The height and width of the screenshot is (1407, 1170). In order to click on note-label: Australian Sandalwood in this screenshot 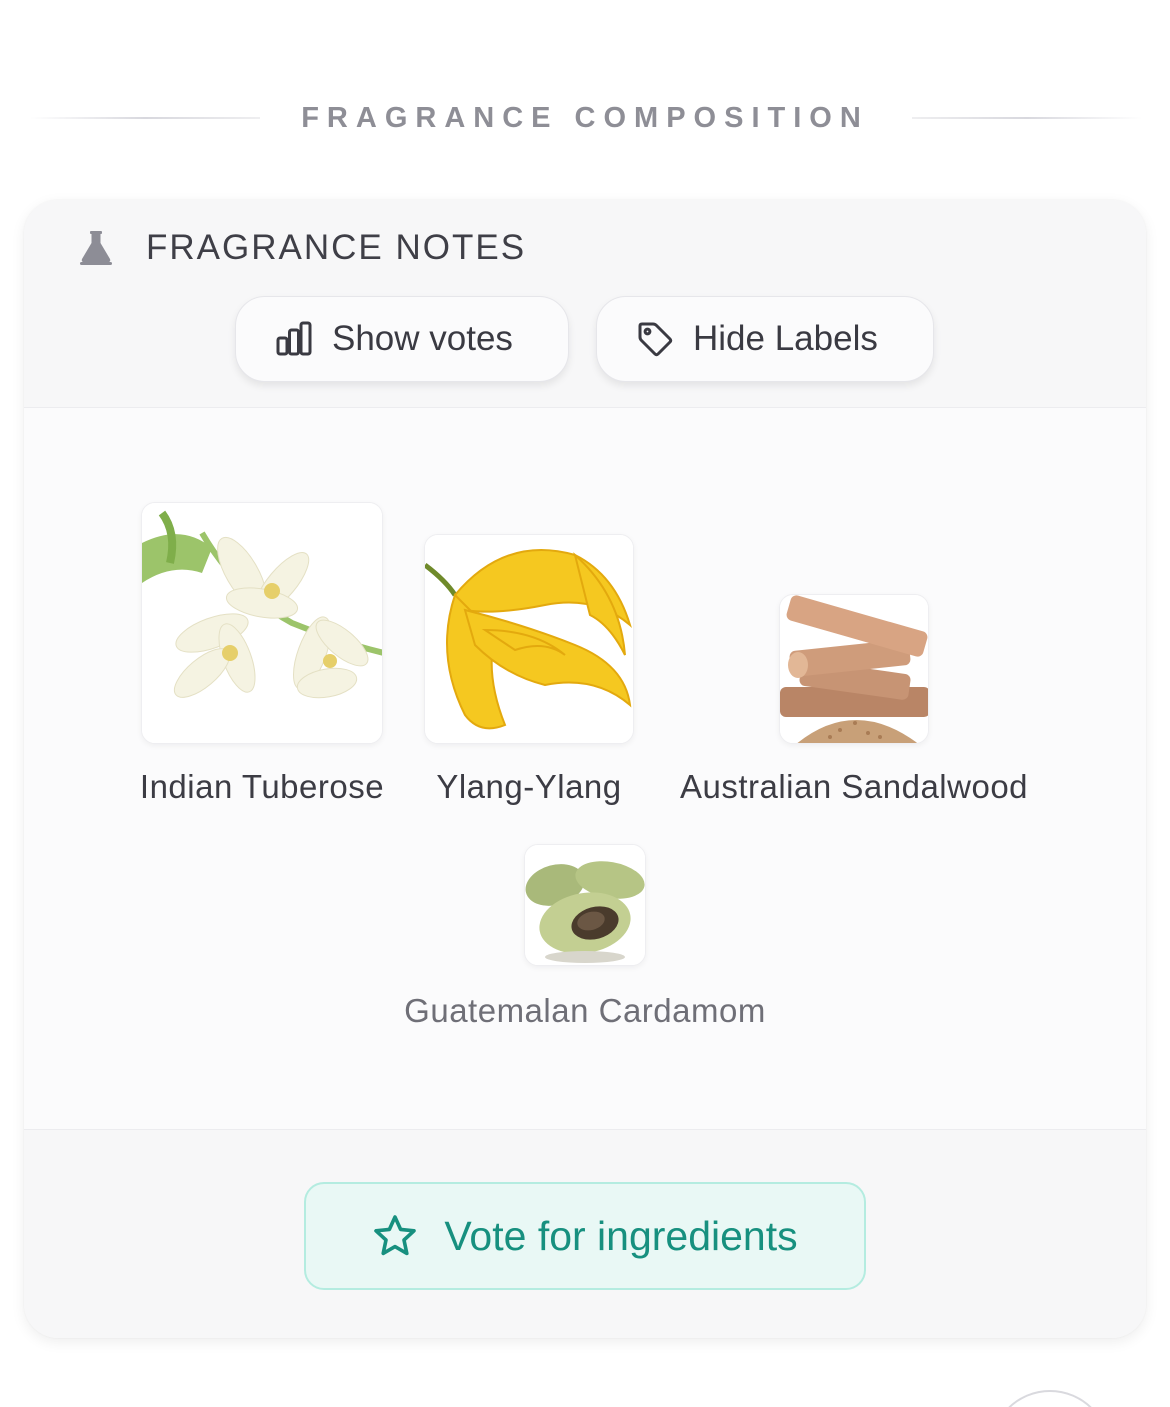, I will do `click(854, 786)`.